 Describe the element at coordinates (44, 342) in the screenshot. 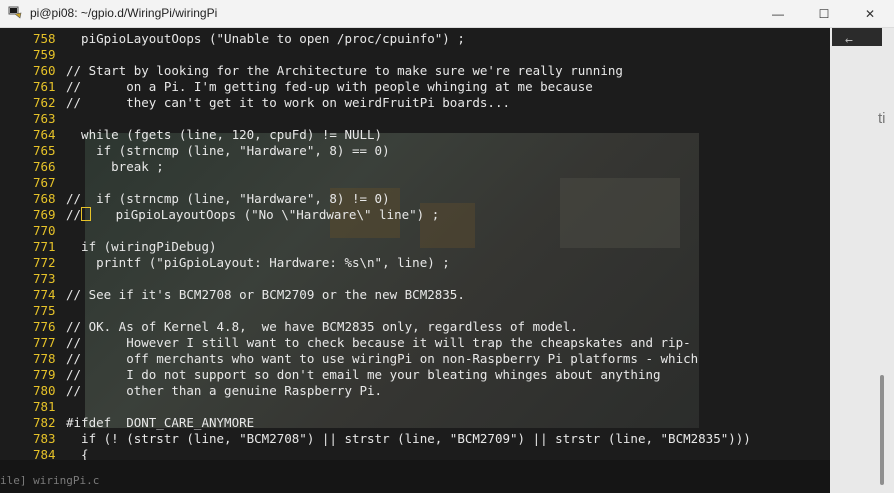

I see `line-number: 777` at that location.